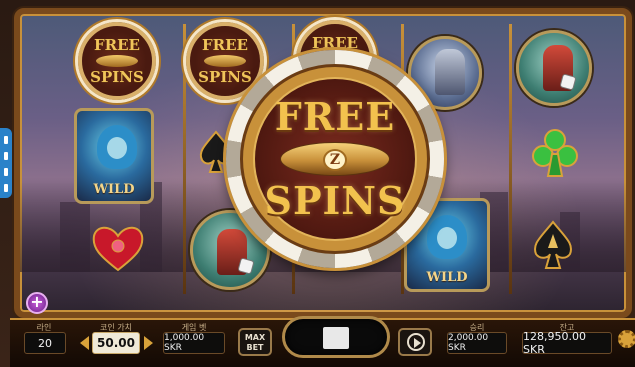 The width and height of the screenshot is (635, 367). What do you see at coordinates (116, 343) in the screenshot?
I see `coin-value-field: 50.00` at bounding box center [116, 343].